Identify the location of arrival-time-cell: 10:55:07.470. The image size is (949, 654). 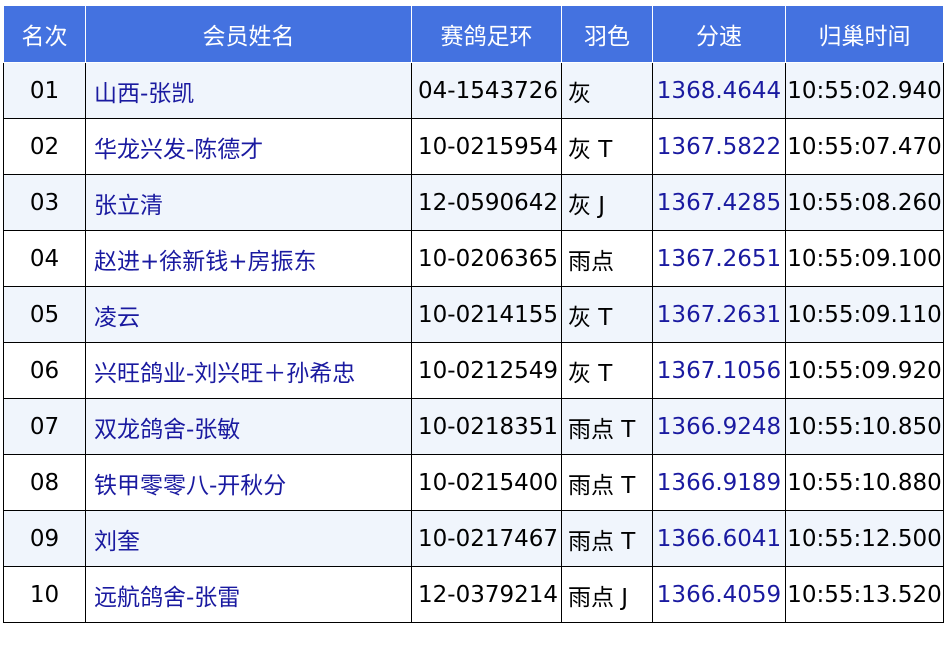
(864, 146).